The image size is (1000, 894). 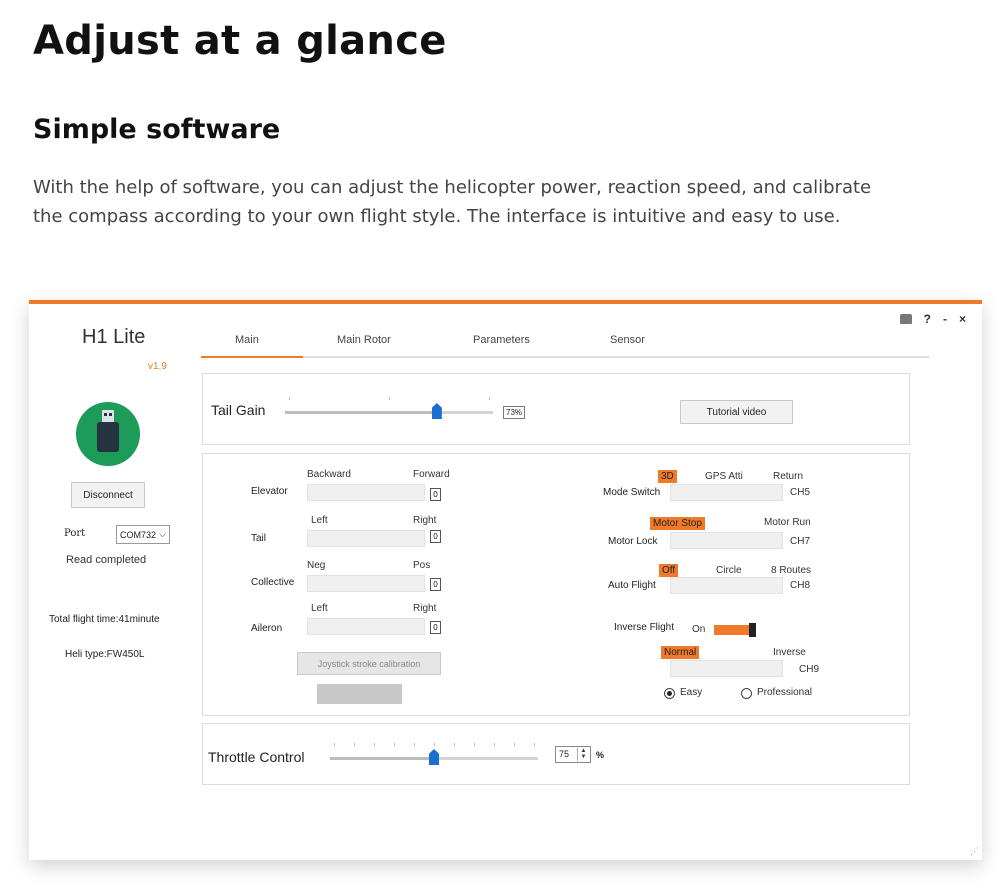 What do you see at coordinates (945, 319) in the screenshot?
I see `minimize-icon: -` at bounding box center [945, 319].